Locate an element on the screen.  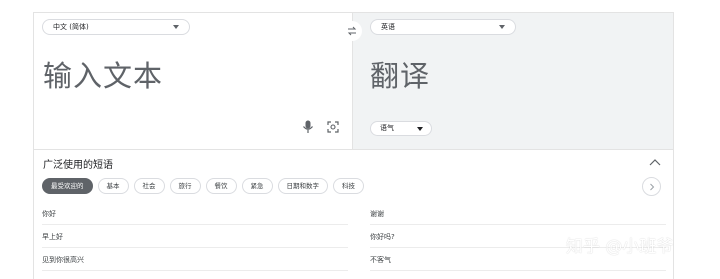
chip-travel: 旅行 is located at coordinates (185, 186).